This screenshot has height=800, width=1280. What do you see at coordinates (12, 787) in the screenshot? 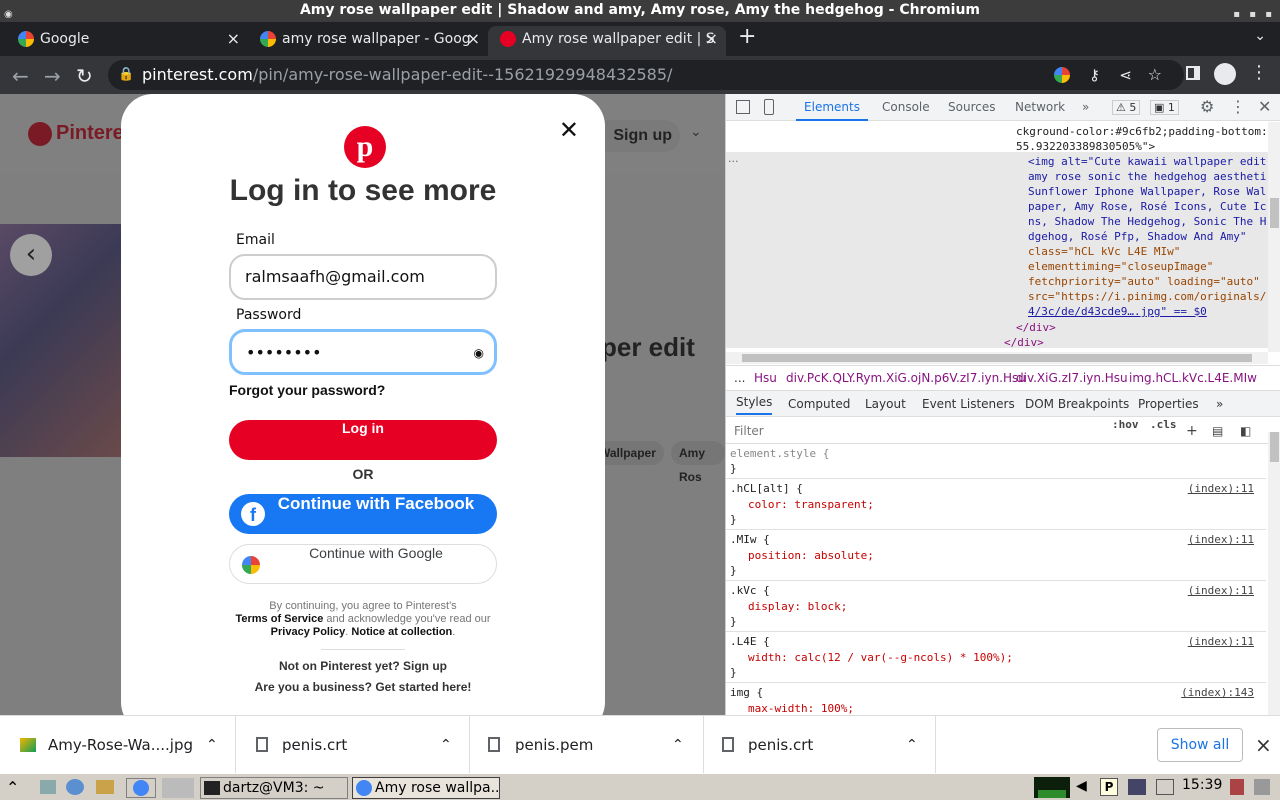
I see `start-menu-icon: ⌃` at bounding box center [12, 787].